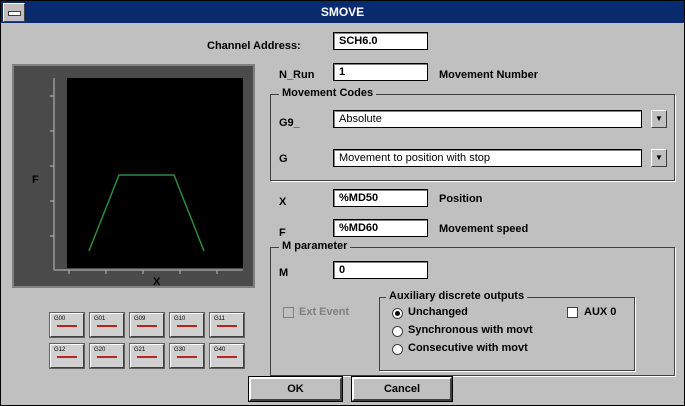 The height and width of the screenshot is (406, 685). Describe the element at coordinates (397, 313) in the screenshot. I see `radio-unchanged` at that location.